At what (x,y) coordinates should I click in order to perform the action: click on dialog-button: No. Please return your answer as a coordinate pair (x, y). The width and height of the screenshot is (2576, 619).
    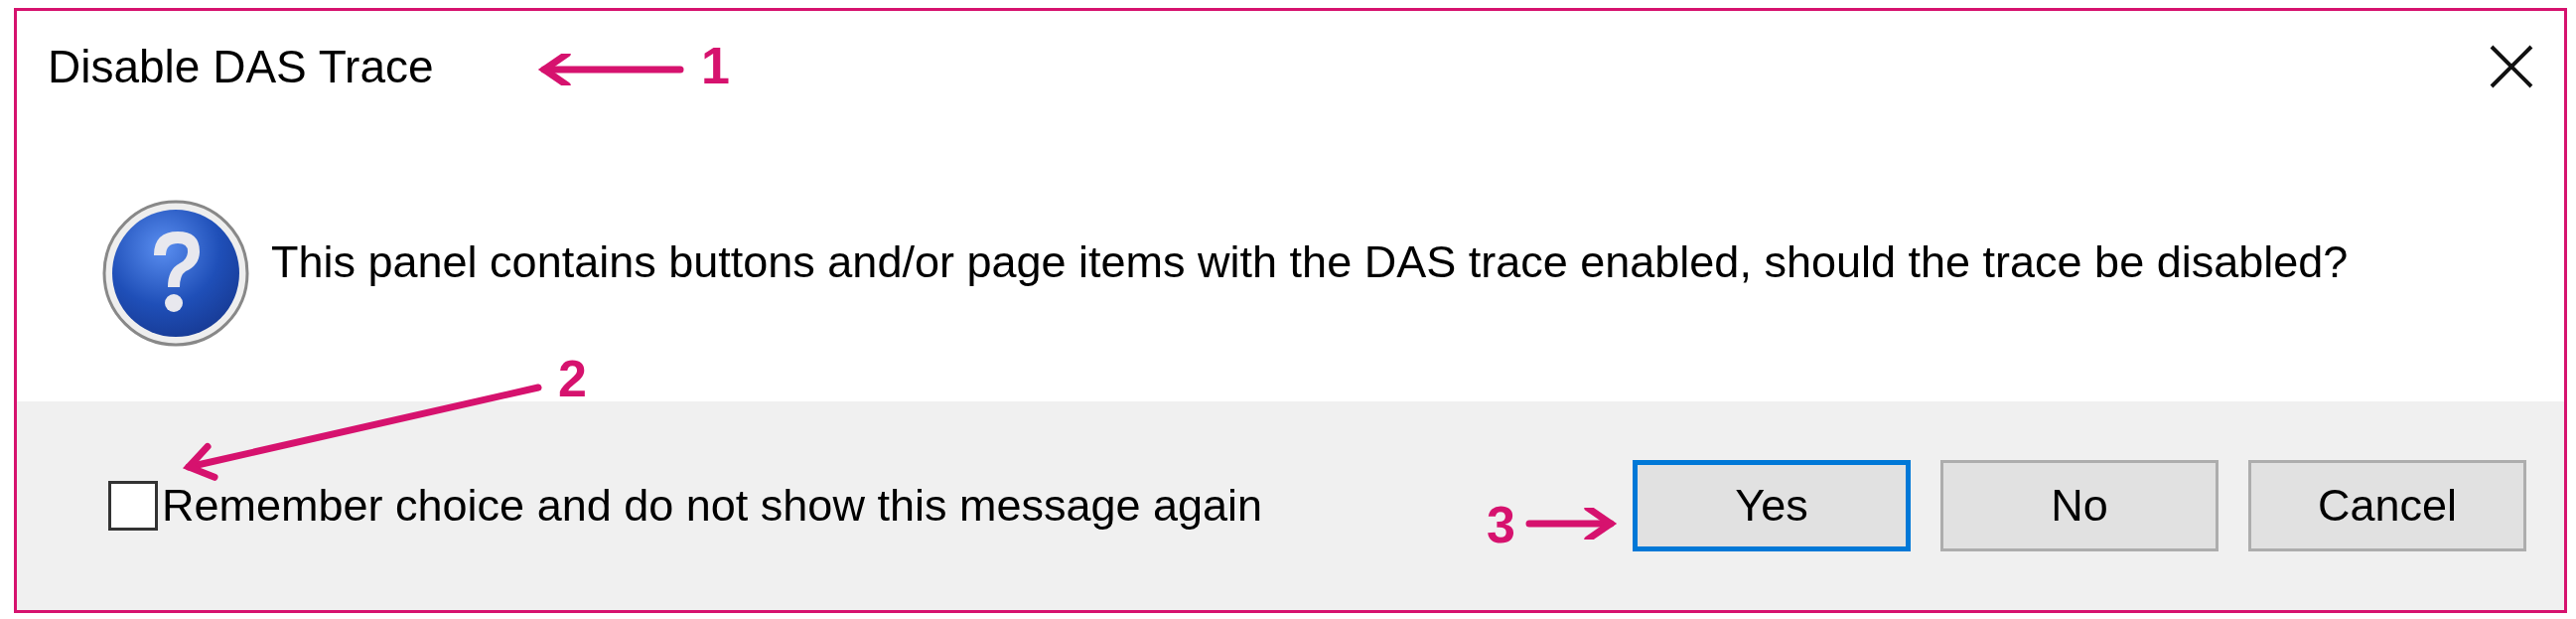
    Looking at the image, I should click on (2079, 506).